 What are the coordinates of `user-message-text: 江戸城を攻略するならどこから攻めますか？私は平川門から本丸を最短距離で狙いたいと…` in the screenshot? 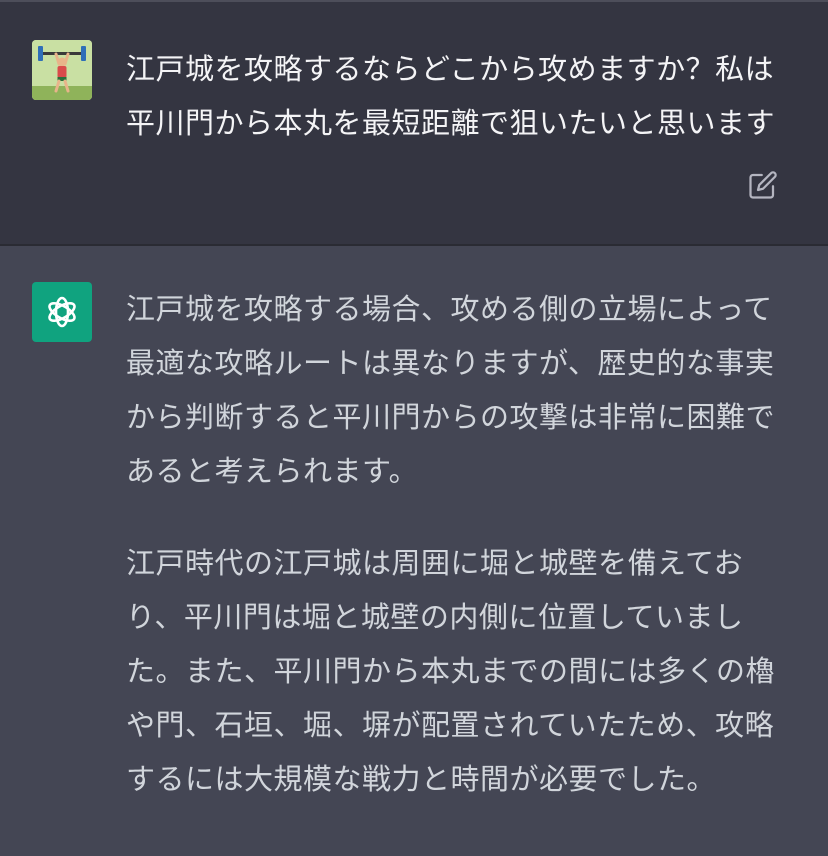 It's located at (451, 96).